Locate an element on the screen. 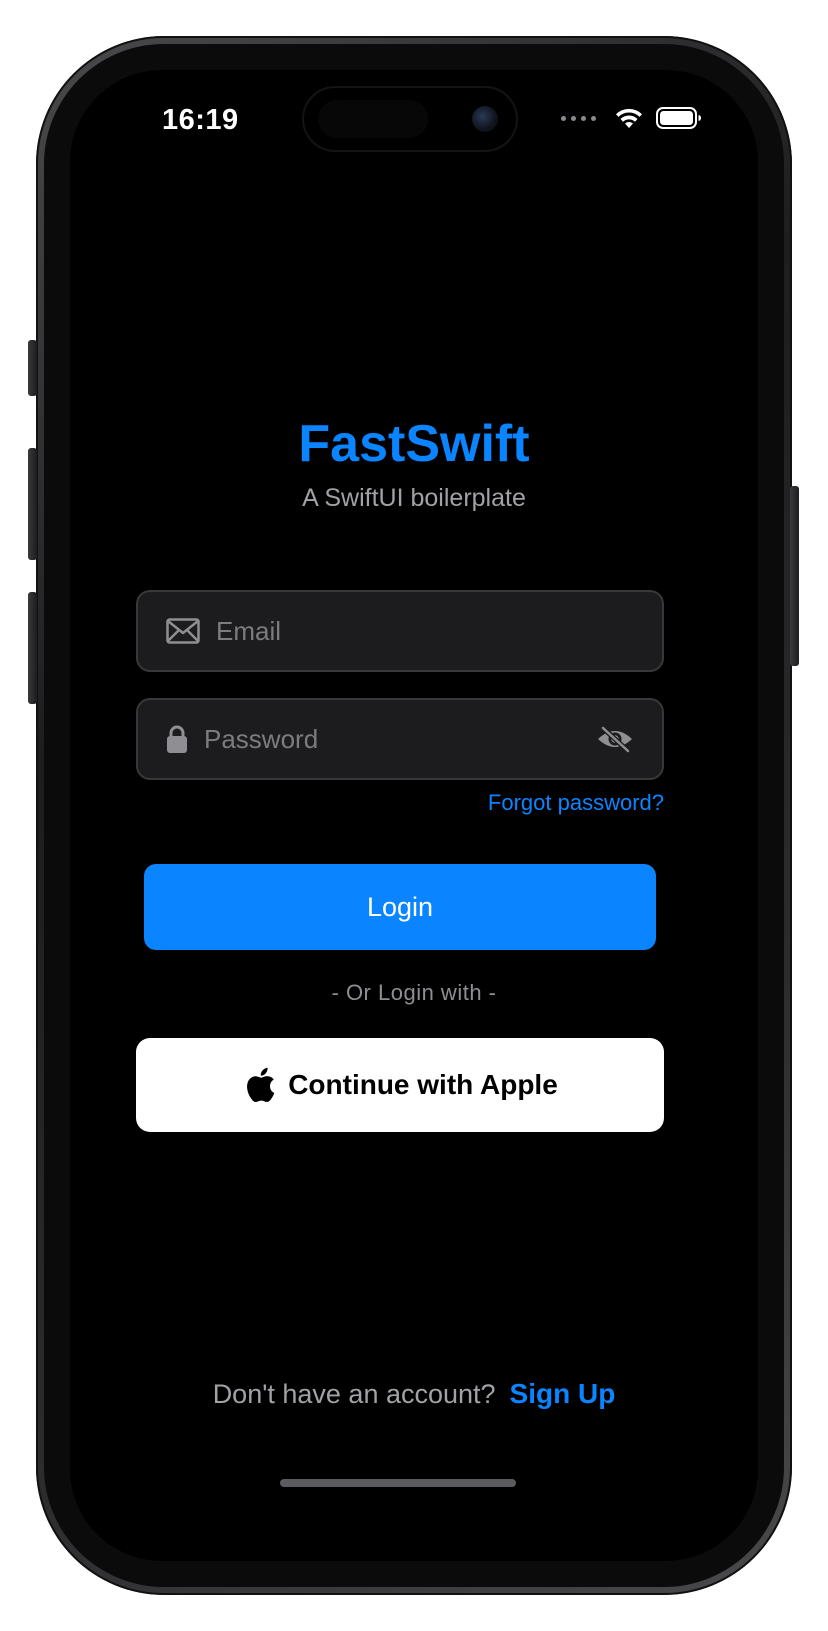 The width and height of the screenshot is (828, 1631). continue-with-apple-button: Continue with Apple is located at coordinates (400, 1085).